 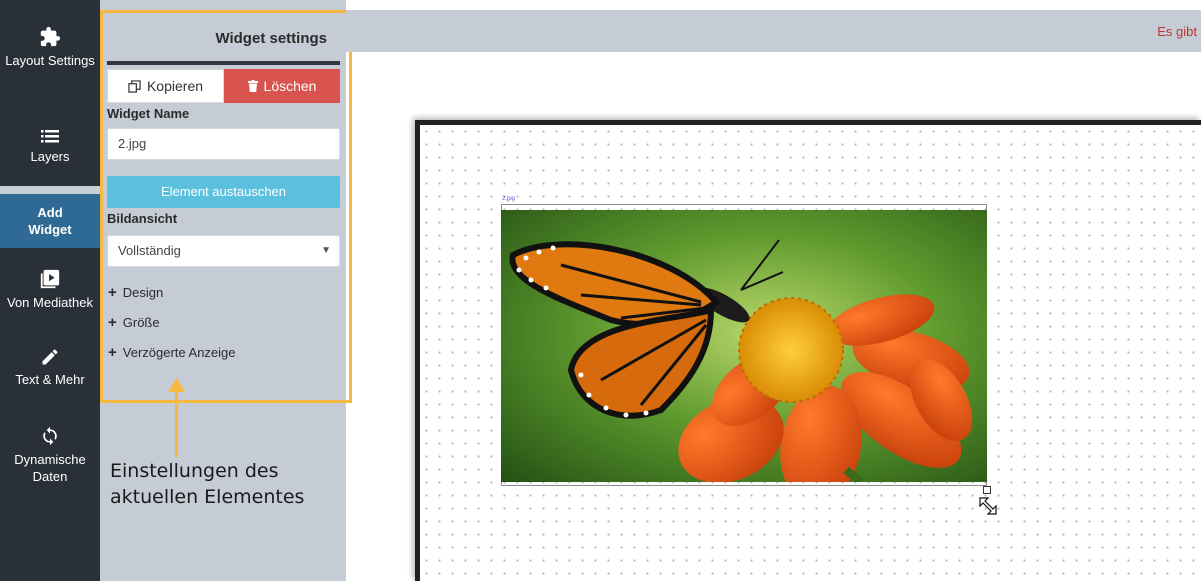 What do you see at coordinates (149, 250) in the screenshot?
I see `view-mode-value: Vollständig` at bounding box center [149, 250].